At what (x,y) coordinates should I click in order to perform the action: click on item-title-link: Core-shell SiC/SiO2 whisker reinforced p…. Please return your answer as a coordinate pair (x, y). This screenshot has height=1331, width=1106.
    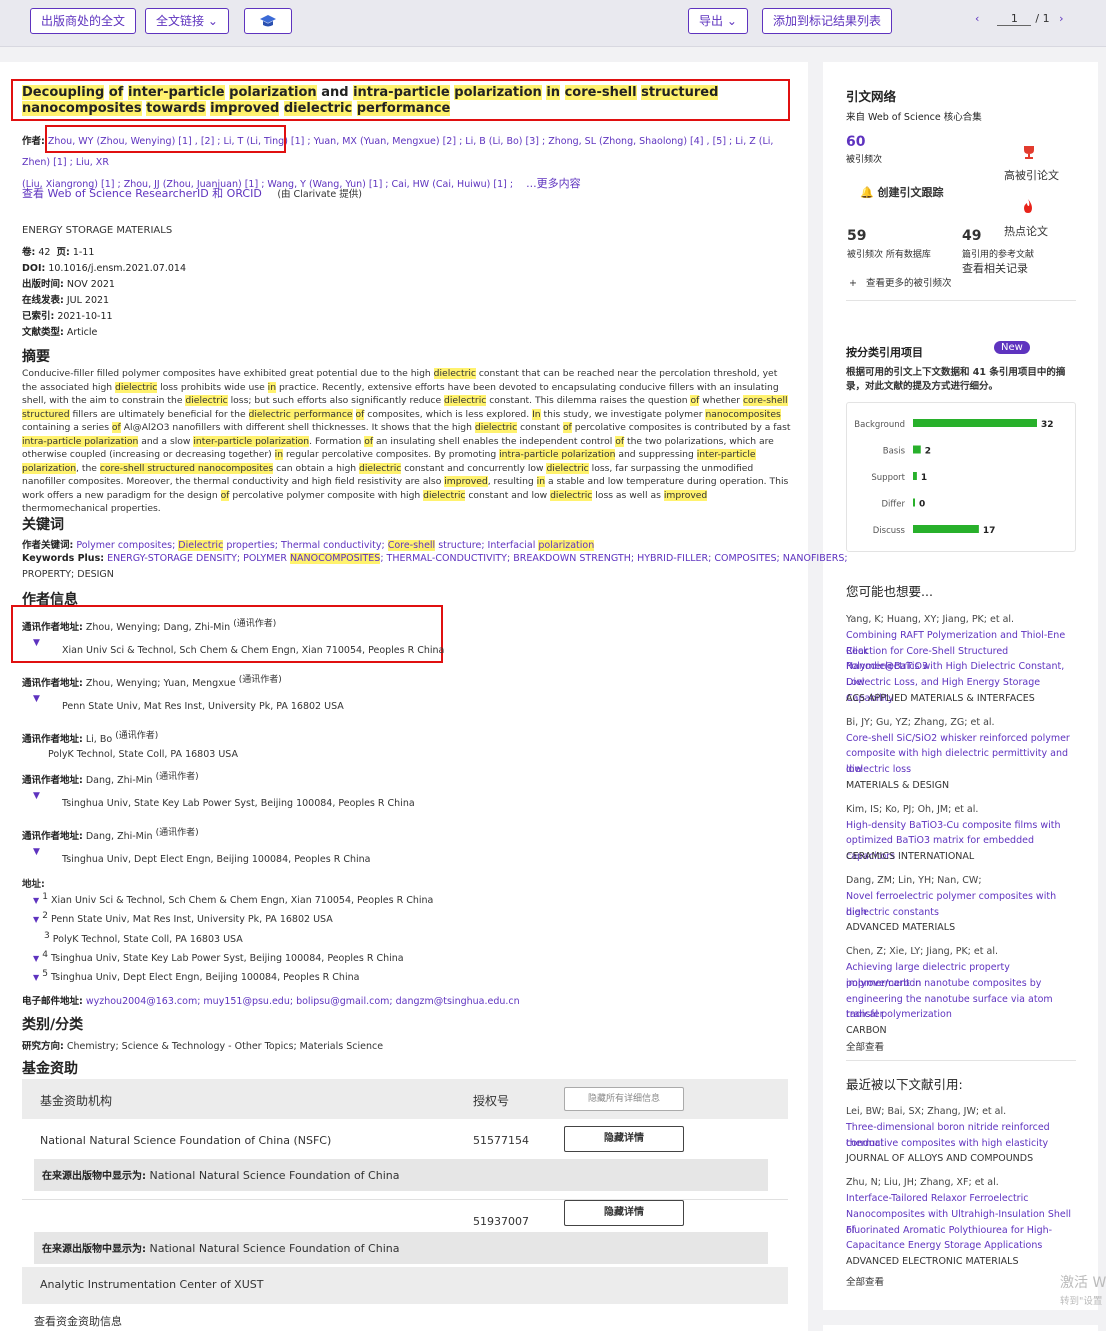
    Looking at the image, I should click on (961, 739).